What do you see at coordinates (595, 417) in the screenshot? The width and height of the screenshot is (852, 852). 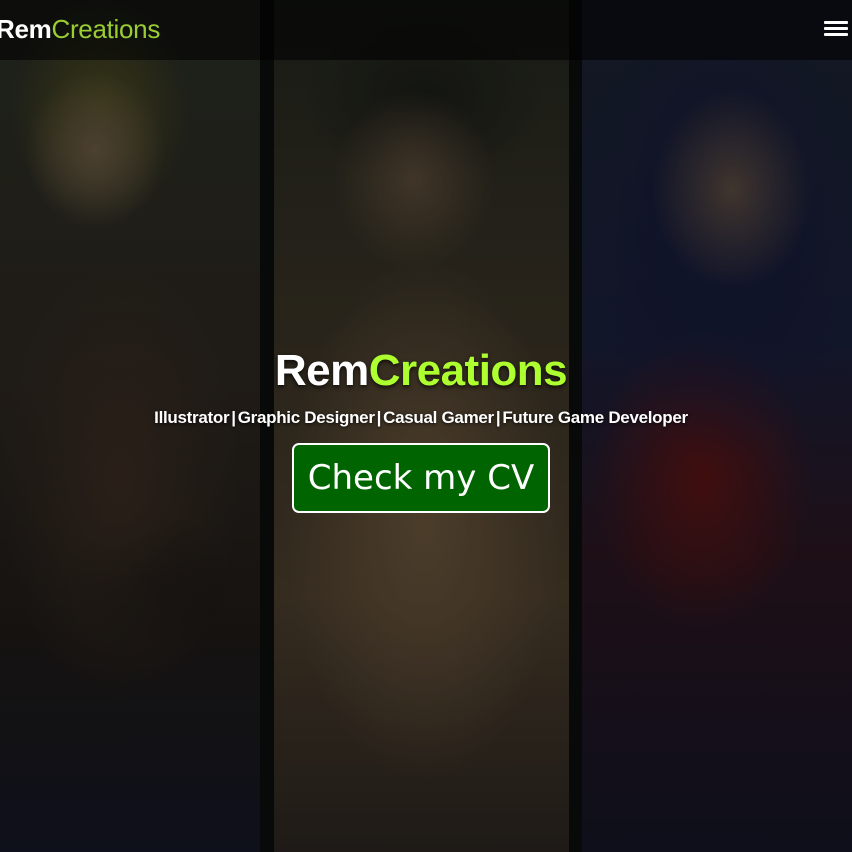 I see `subtitle-role: Future Game Developer` at bounding box center [595, 417].